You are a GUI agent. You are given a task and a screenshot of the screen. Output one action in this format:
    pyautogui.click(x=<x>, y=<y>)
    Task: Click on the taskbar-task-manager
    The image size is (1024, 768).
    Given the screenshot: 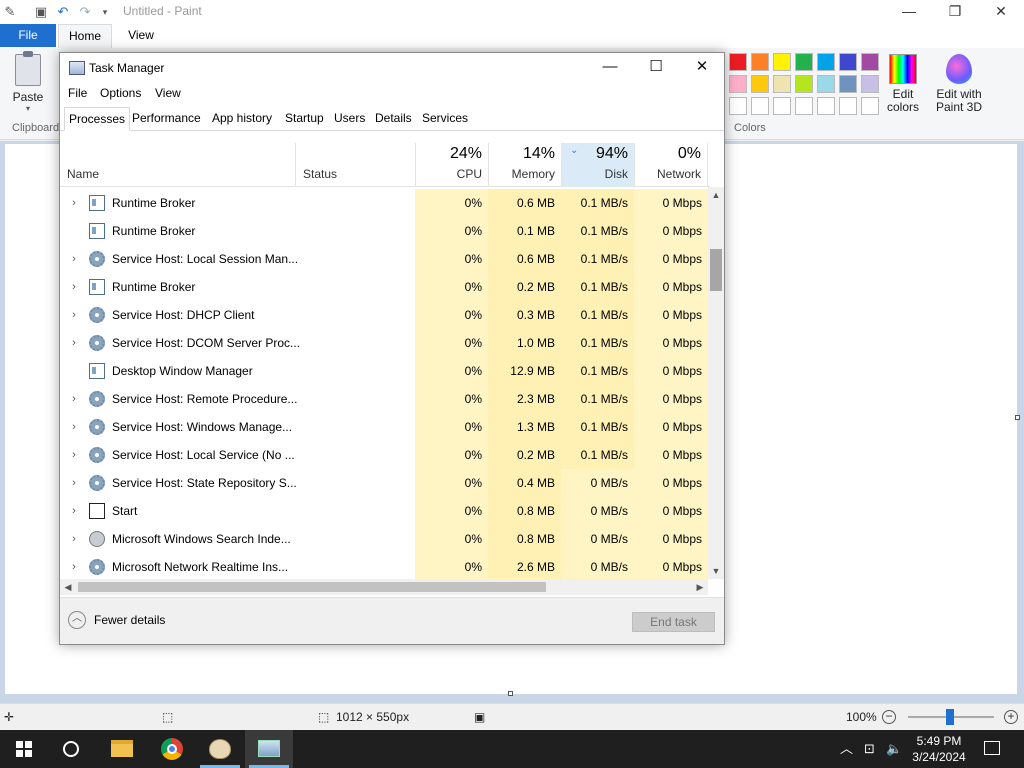 What is the action you would take?
    pyautogui.click(x=269, y=749)
    